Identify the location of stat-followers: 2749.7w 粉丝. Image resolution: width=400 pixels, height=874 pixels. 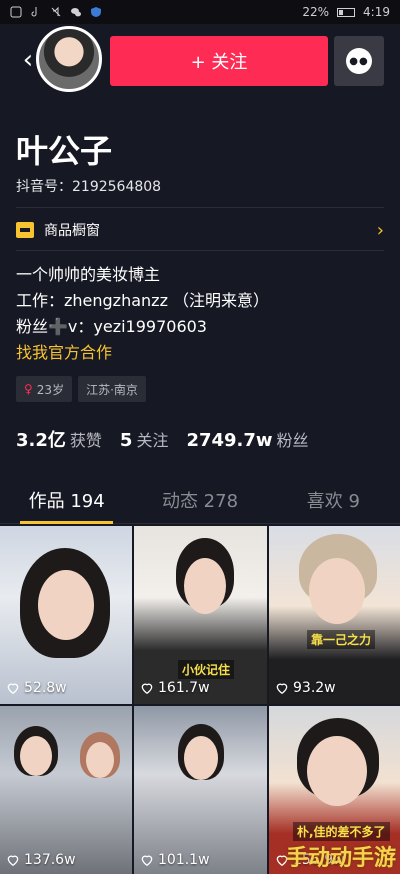
(247, 439).